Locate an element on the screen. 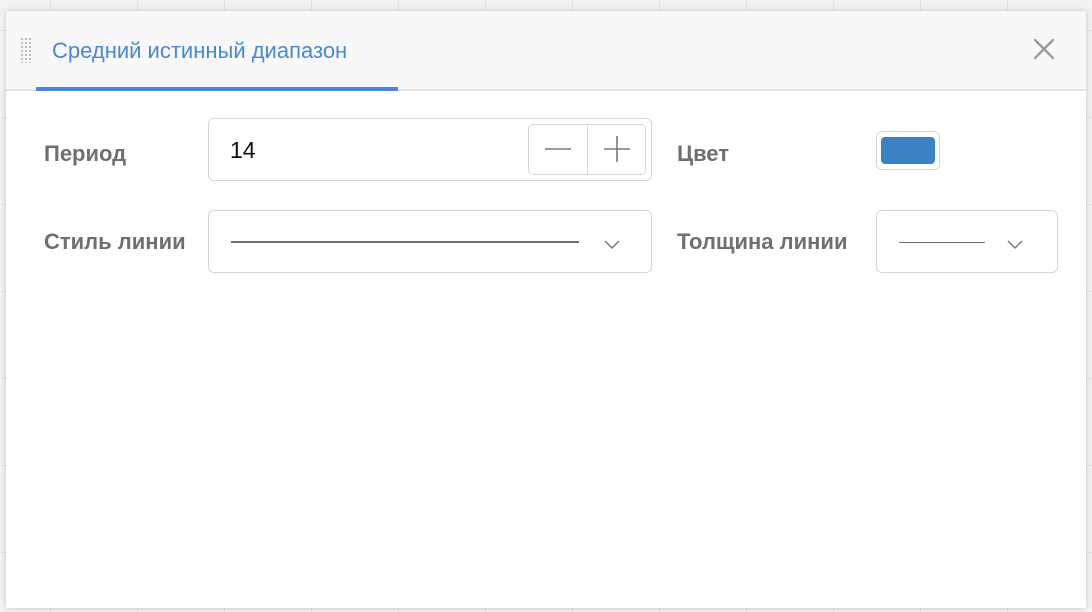  drag-handle-icon is located at coordinates (26, 50).